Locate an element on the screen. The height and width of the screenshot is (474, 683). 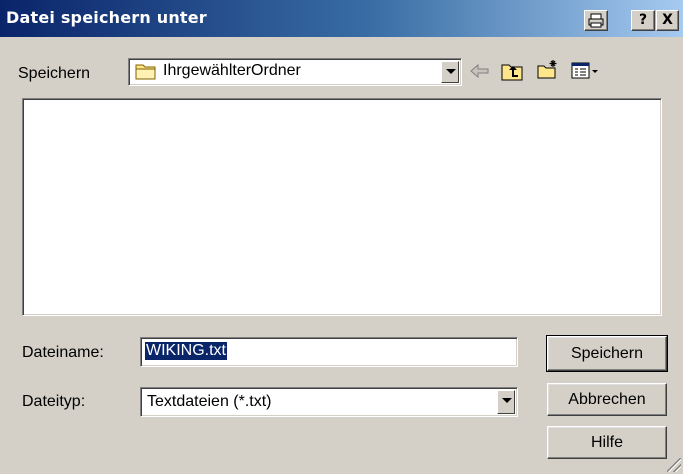
new-folder-icon is located at coordinates (548, 69).